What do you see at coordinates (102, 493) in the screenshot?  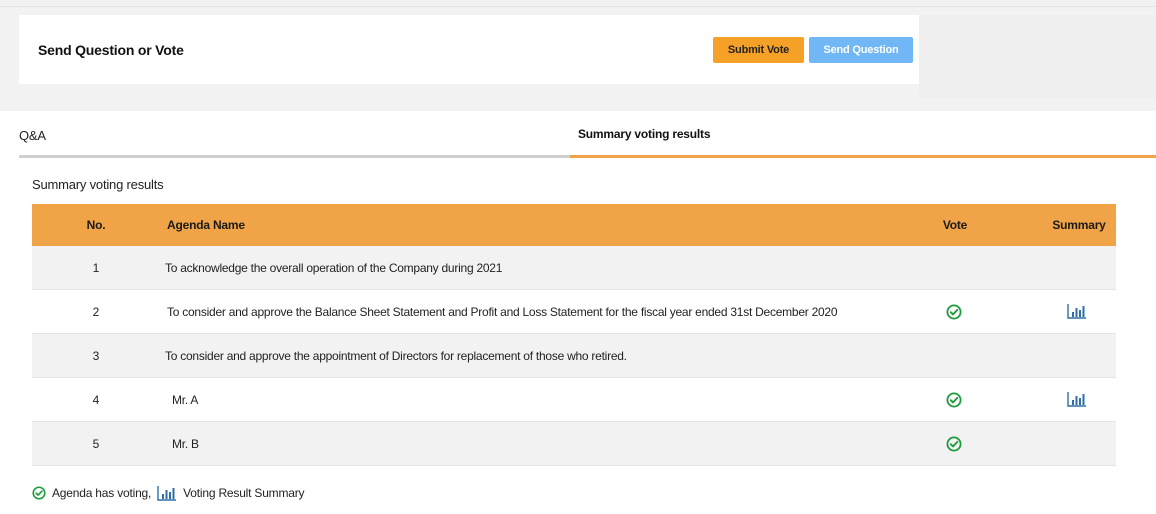 I see `legend-voting-label: Agenda has voting,` at bounding box center [102, 493].